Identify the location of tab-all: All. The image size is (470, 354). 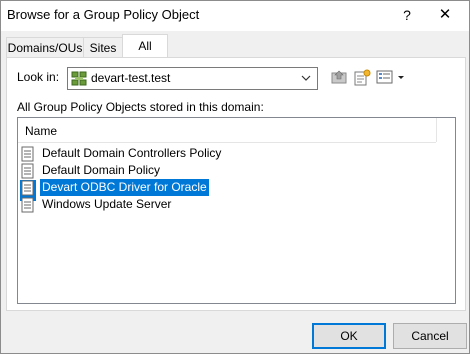
(145, 46).